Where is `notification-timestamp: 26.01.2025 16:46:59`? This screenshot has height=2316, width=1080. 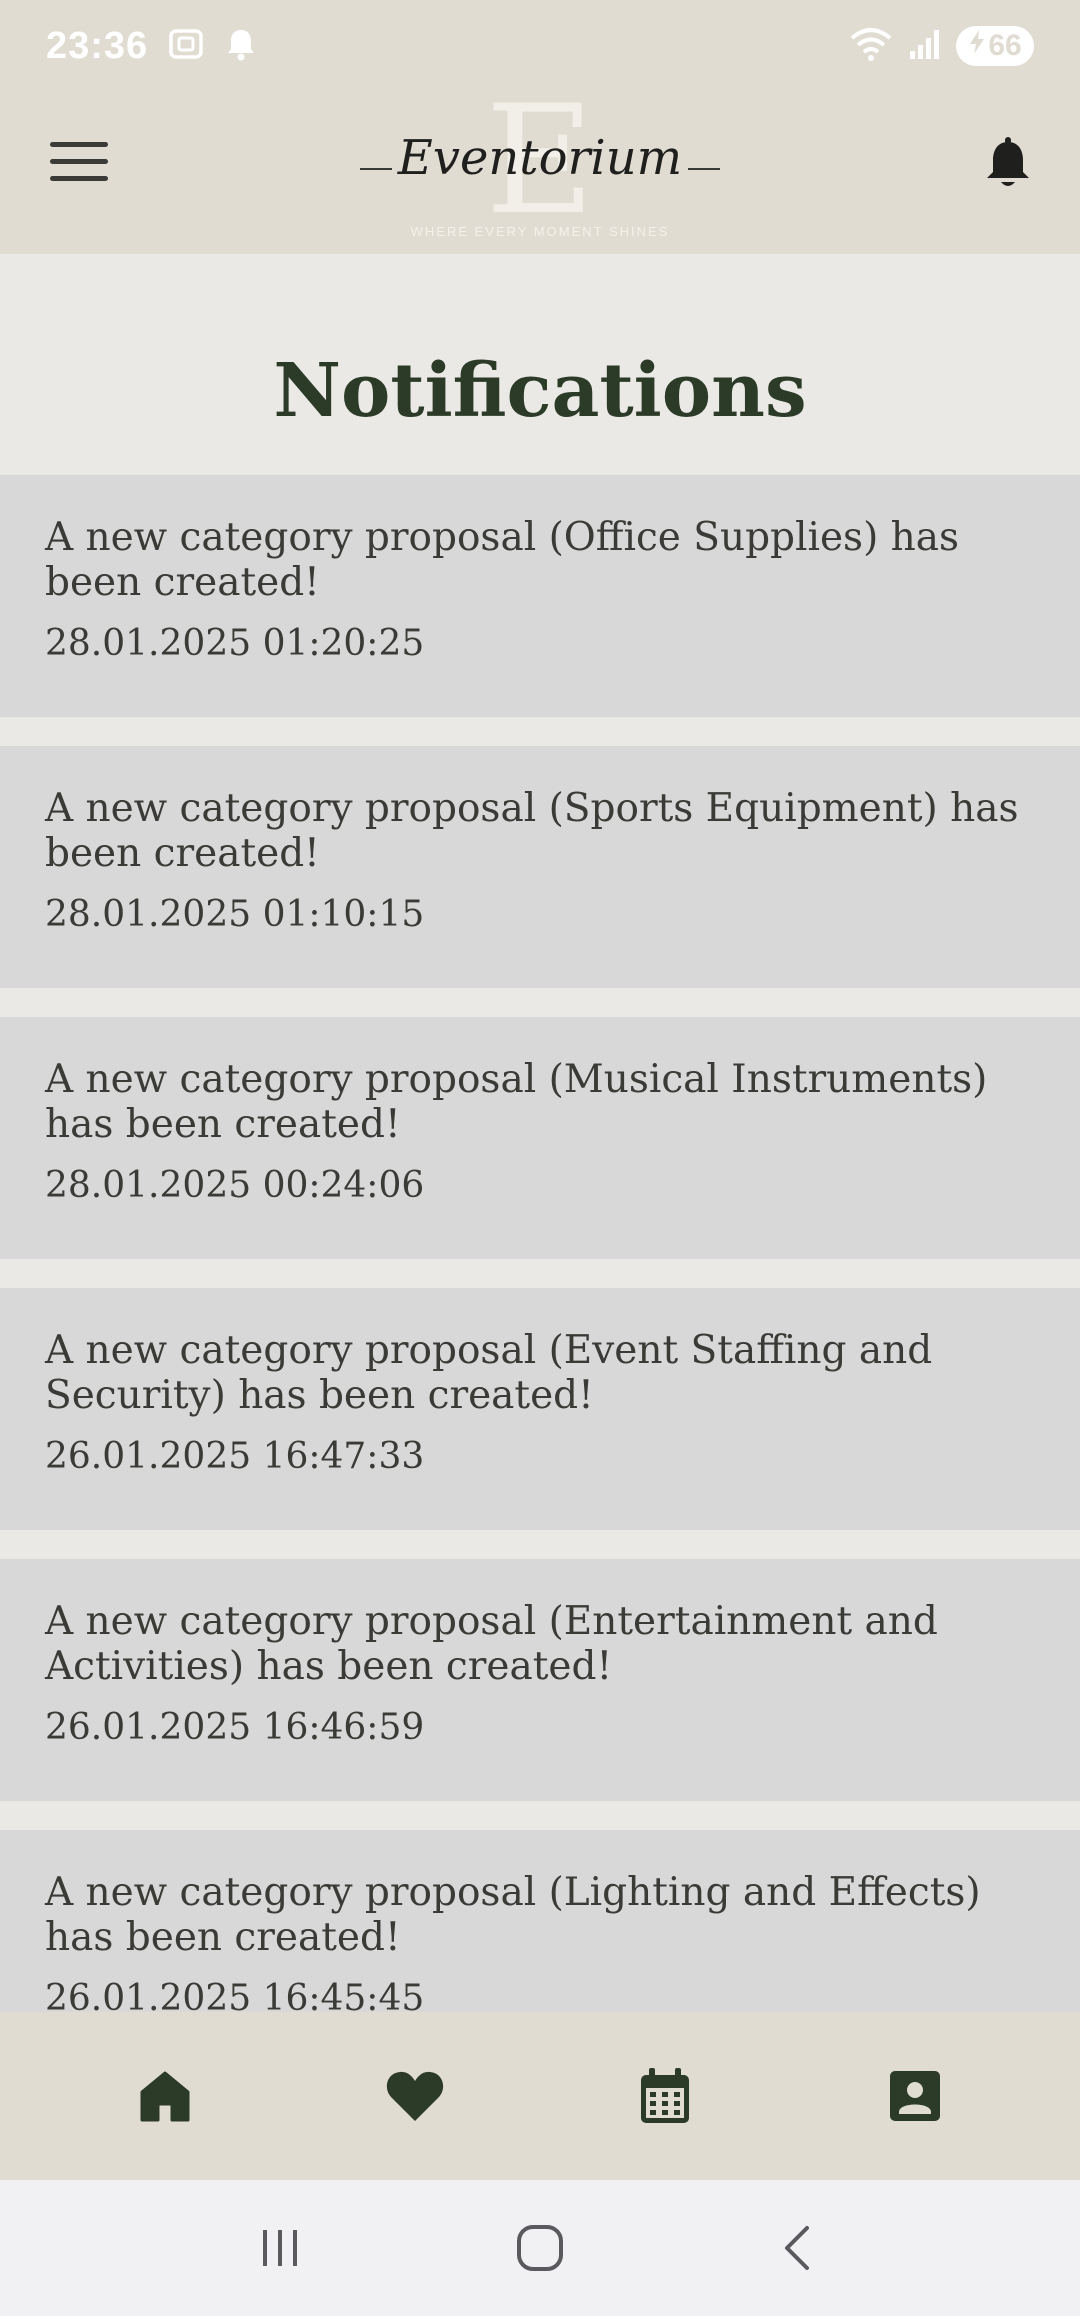
notification-timestamp: 26.01.2025 16:46:59 is located at coordinates (235, 1727).